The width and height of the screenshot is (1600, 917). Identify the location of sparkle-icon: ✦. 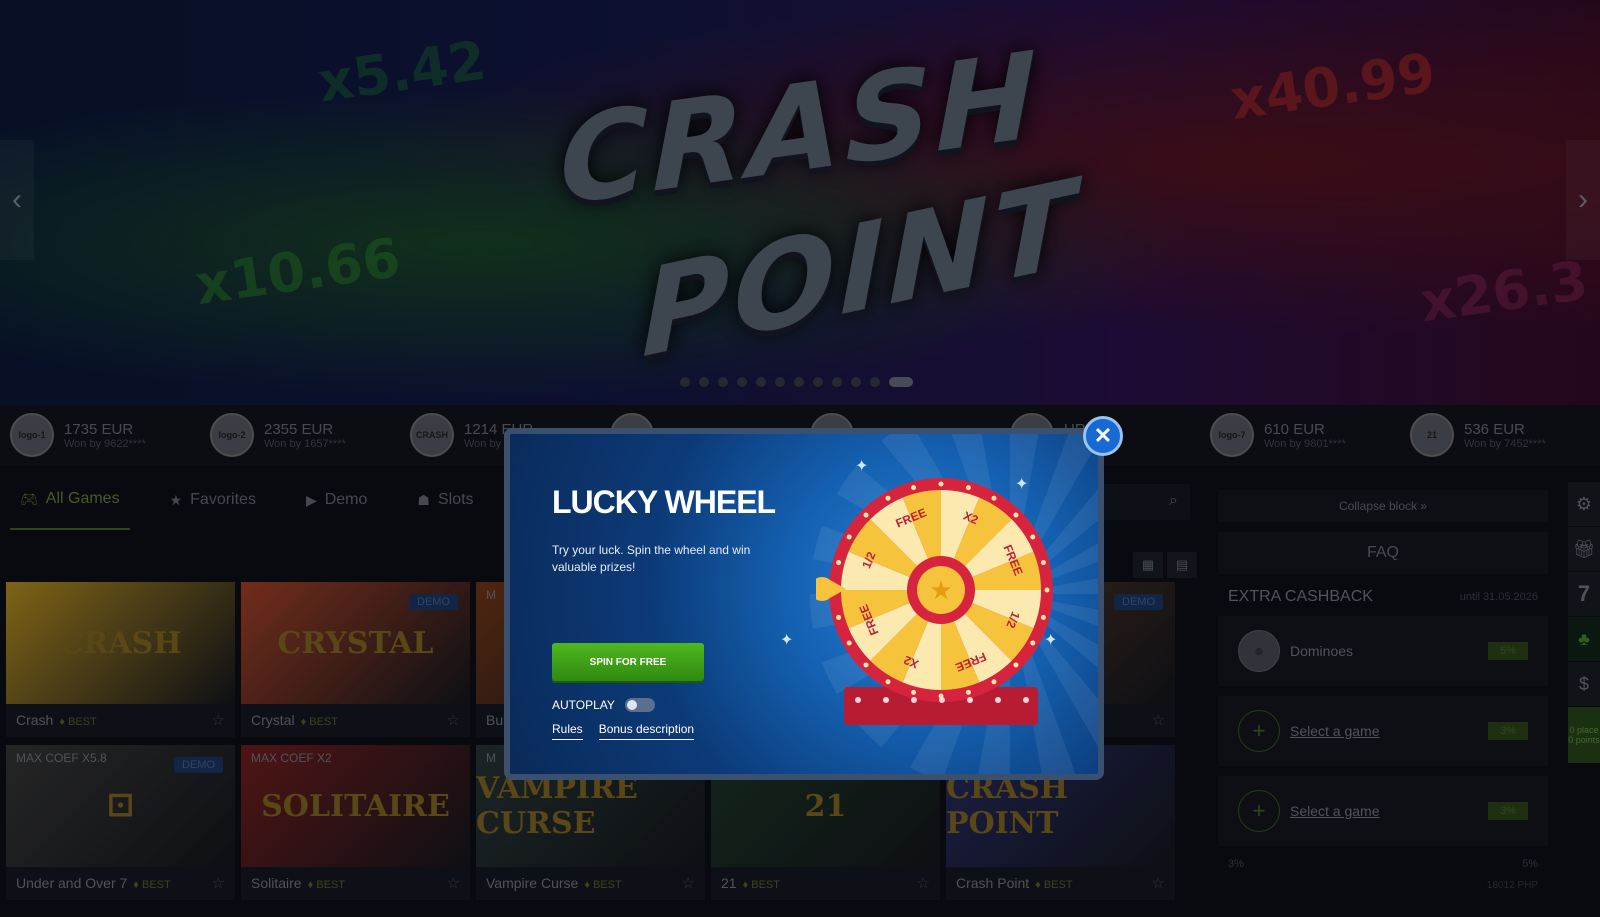
(787, 640).